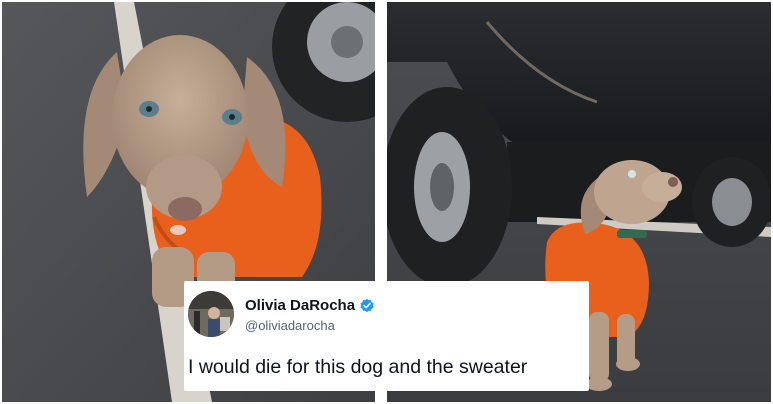  What do you see at coordinates (211, 314) in the screenshot?
I see `author-avatar` at bounding box center [211, 314].